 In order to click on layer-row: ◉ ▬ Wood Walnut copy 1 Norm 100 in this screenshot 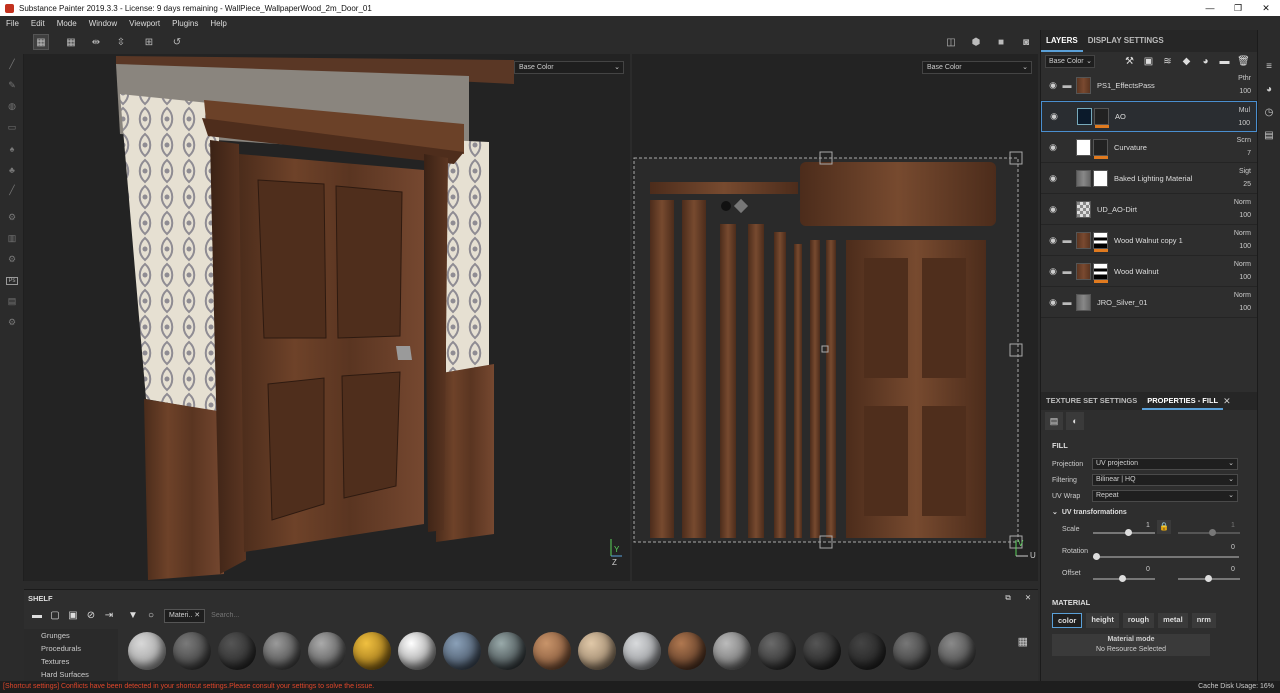, I will do `click(1149, 240)`.